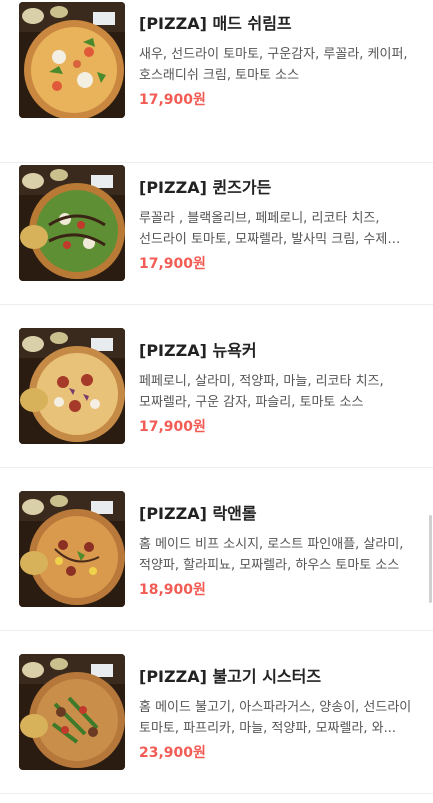 The width and height of the screenshot is (433, 803). What do you see at coordinates (198, 350) in the screenshot?
I see `menu-item-title: [PIZZA] 뉴욕커` at bounding box center [198, 350].